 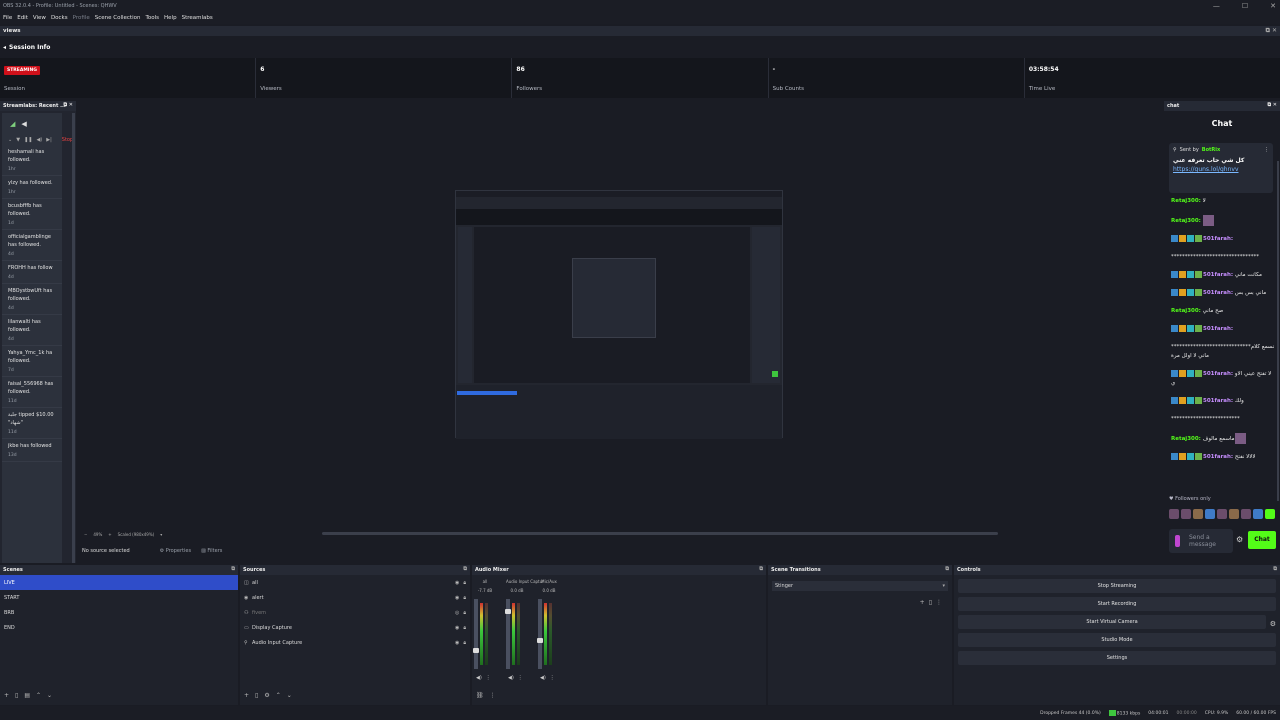 I want to click on close-icon: ✕, so click(x=1273, y=6).